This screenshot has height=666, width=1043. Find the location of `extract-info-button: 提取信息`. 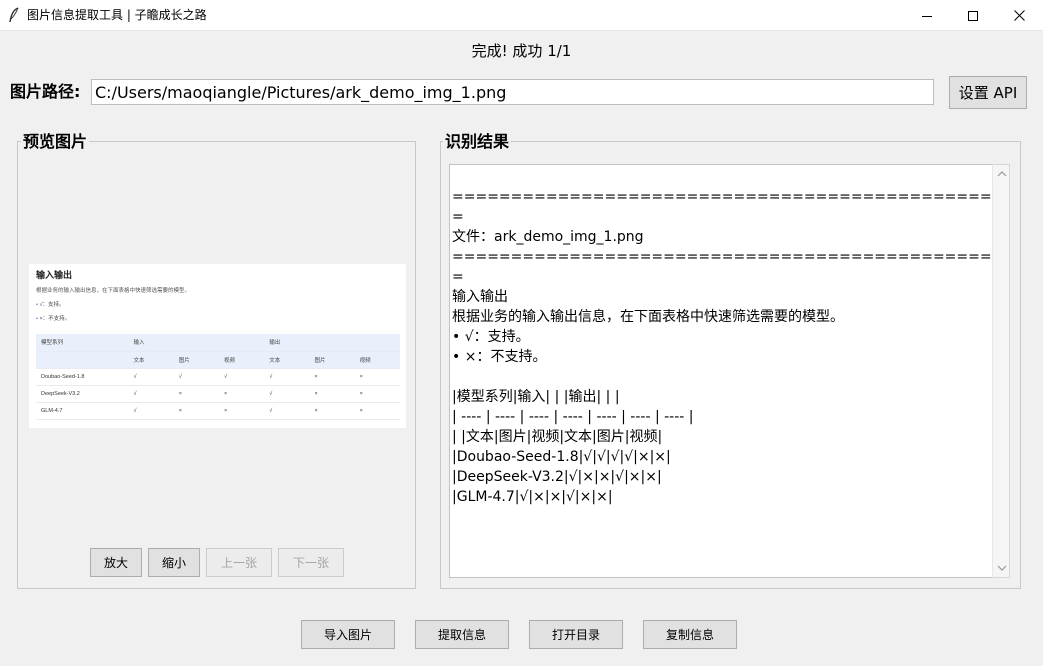

extract-info-button: 提取信息 is located at coordinates (462, 634).